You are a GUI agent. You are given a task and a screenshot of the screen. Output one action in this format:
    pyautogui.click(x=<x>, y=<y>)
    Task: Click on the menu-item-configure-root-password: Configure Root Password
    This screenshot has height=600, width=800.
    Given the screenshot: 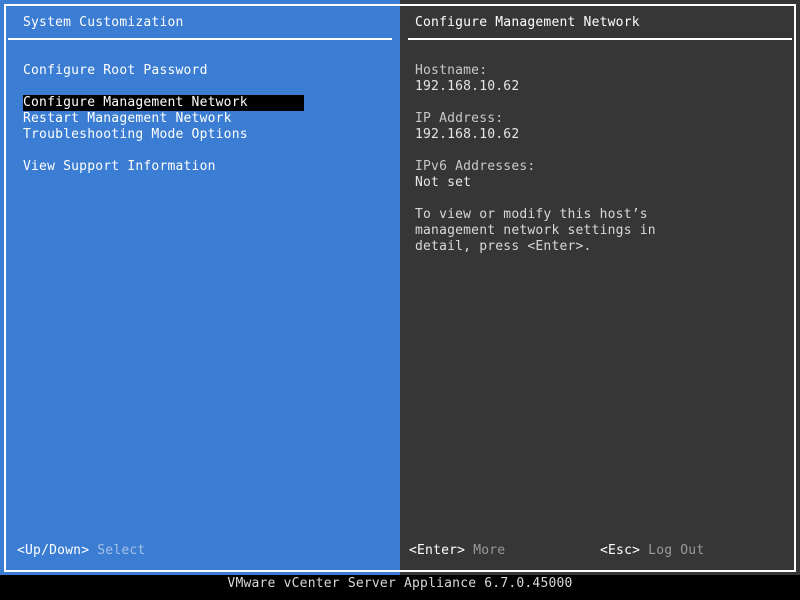 What is the action you would take?
    pyautogui.click(x=163, y=71)
    